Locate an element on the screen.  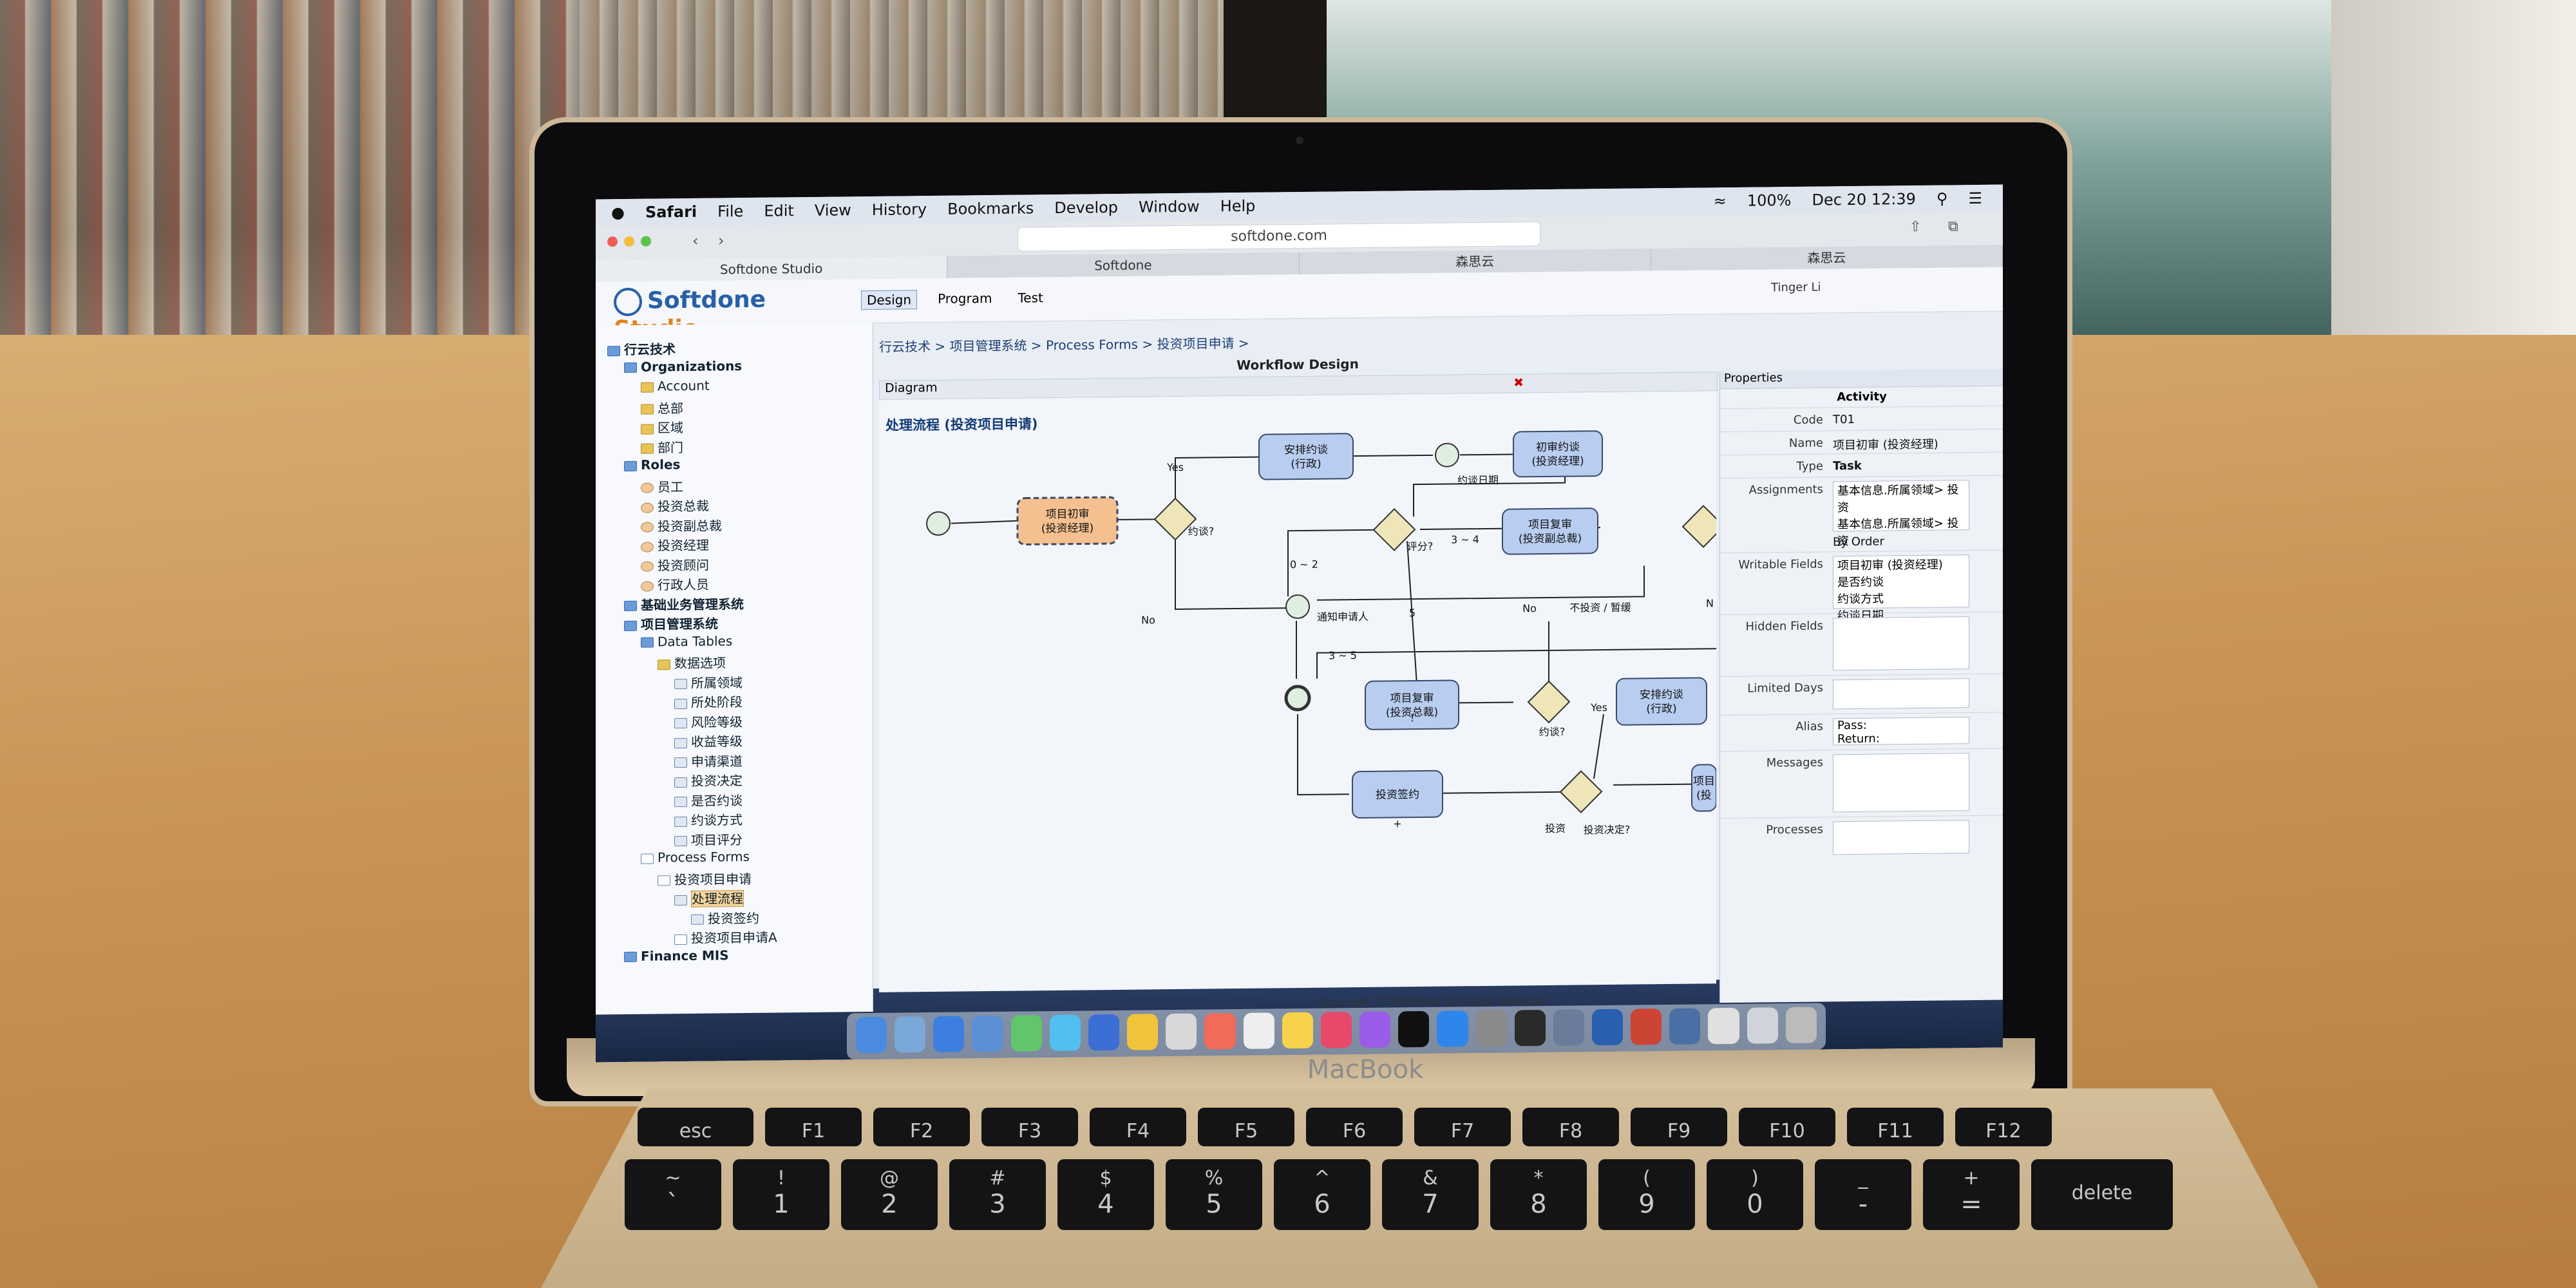
key: F4 is located at coordinates (1138, 1127).